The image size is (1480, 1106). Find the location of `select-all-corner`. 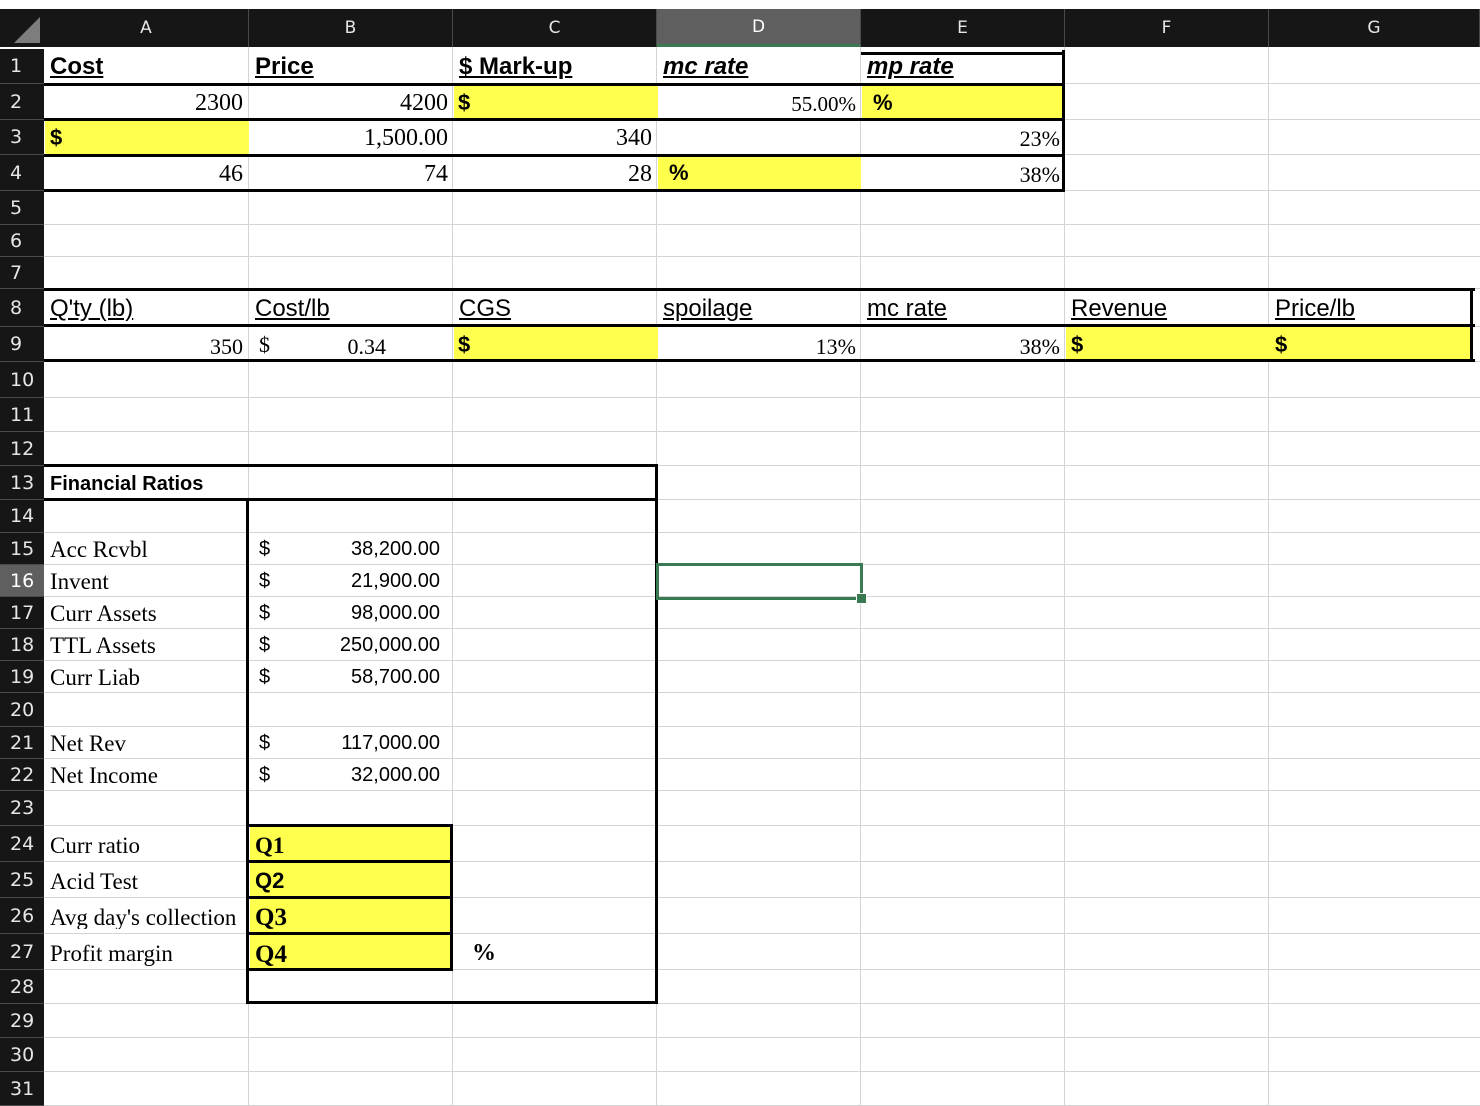

select-all-corner is located at coordinates (22, 28).